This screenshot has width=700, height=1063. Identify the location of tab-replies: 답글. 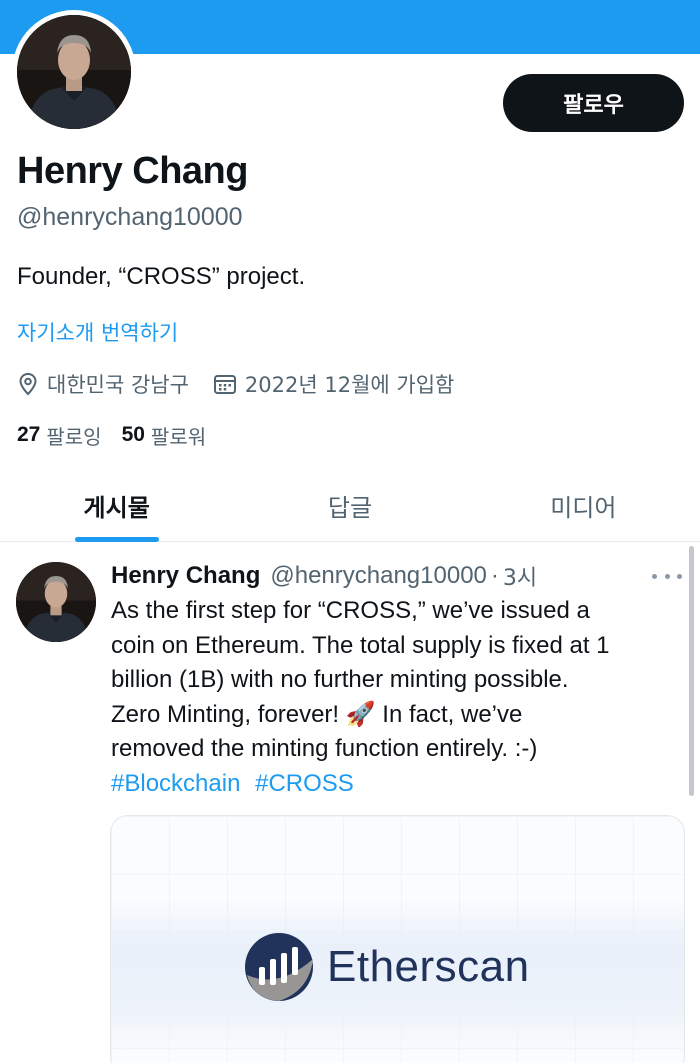
(349, 505).